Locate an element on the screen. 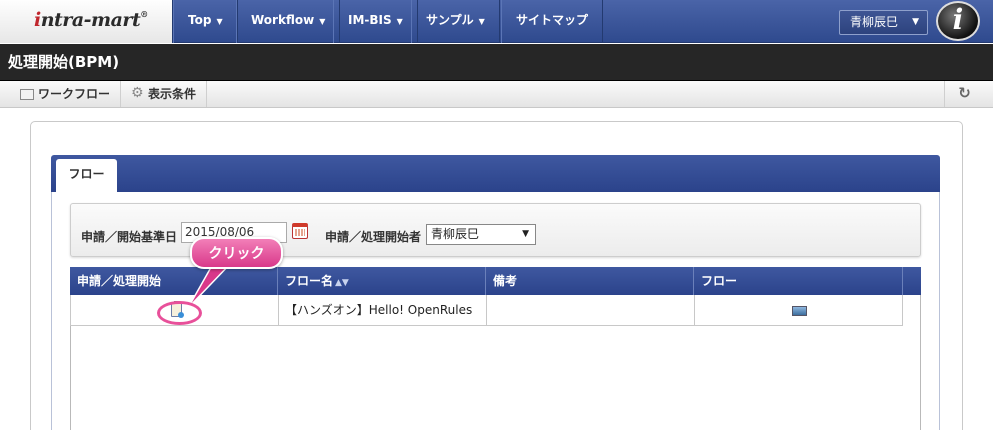  click-highlight-ring is located at coordinates (179, 313).